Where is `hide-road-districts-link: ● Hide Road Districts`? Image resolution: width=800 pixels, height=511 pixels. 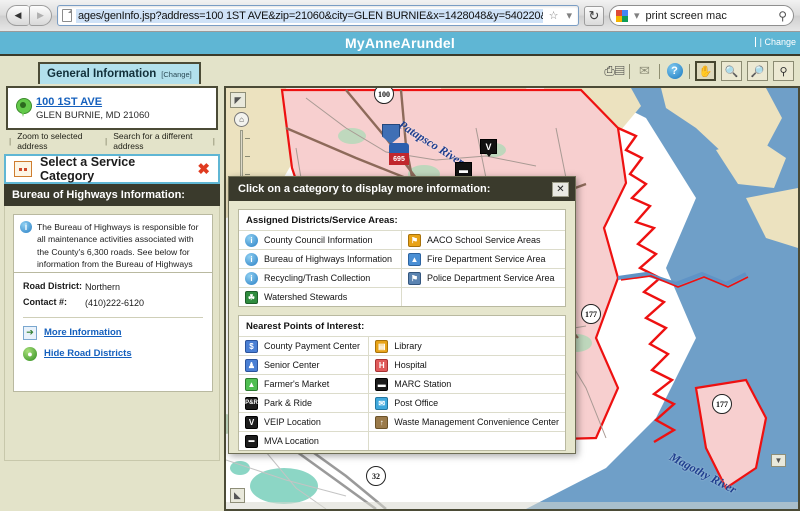
hide-road-districts-link: ● Hide Road Districts is located at coordinates (113, 353).